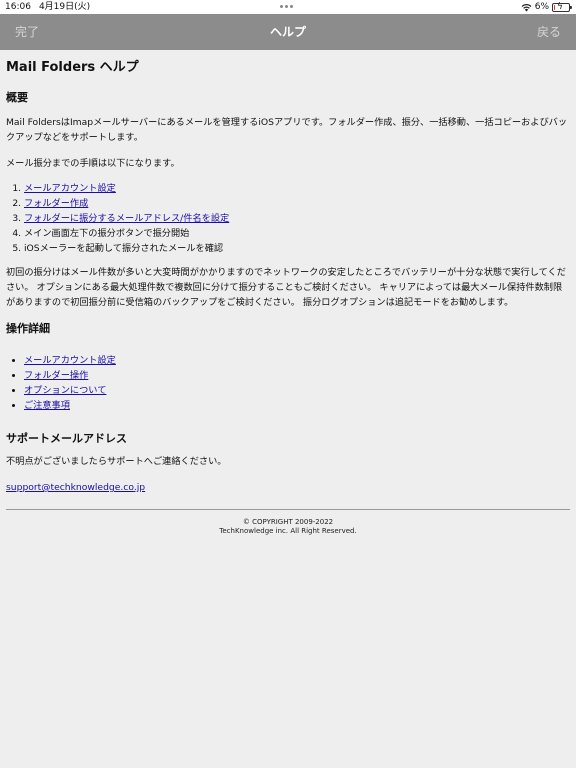  I want to click on status-date: 4月19日(火), so click(64, 7).